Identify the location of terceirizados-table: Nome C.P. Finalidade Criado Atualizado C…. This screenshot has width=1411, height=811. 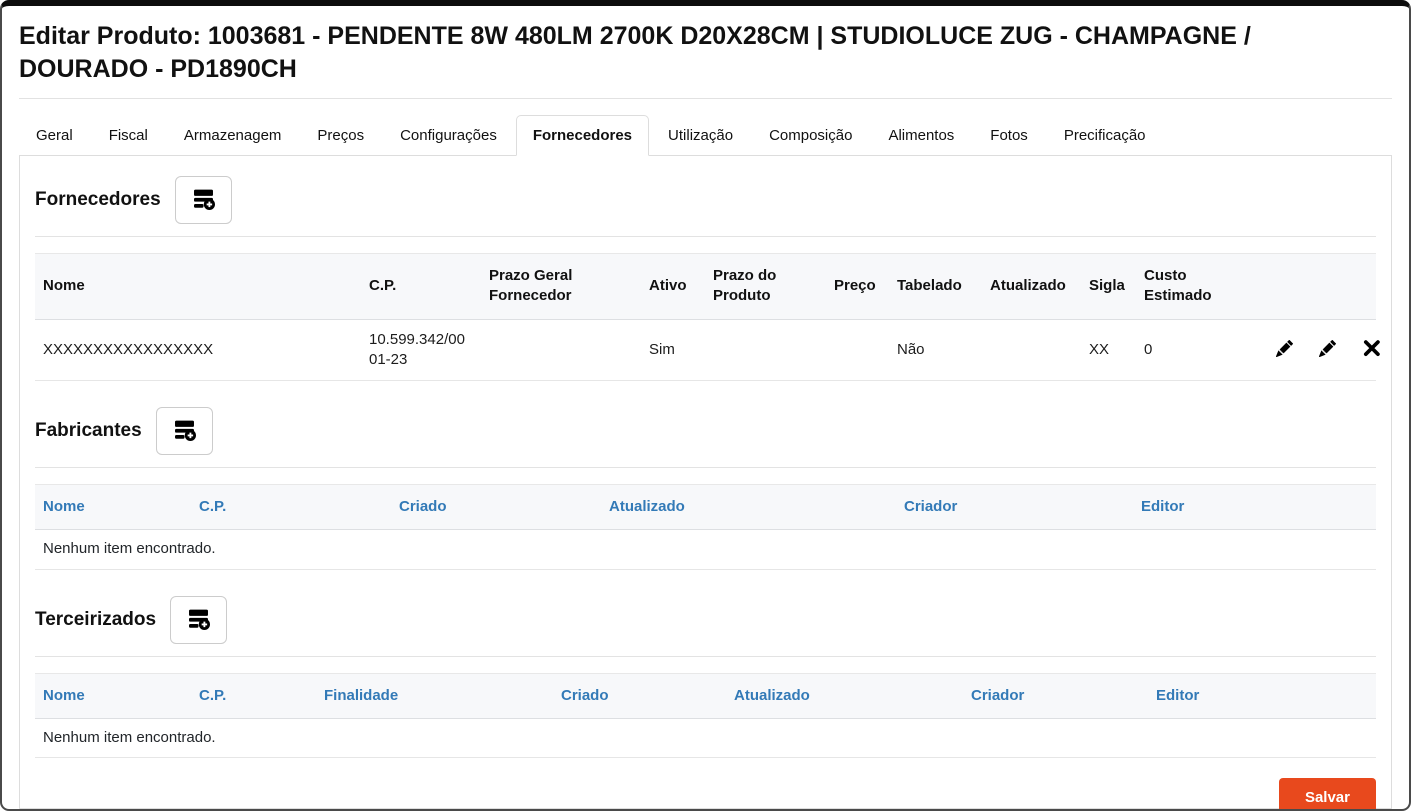
(705, 716).